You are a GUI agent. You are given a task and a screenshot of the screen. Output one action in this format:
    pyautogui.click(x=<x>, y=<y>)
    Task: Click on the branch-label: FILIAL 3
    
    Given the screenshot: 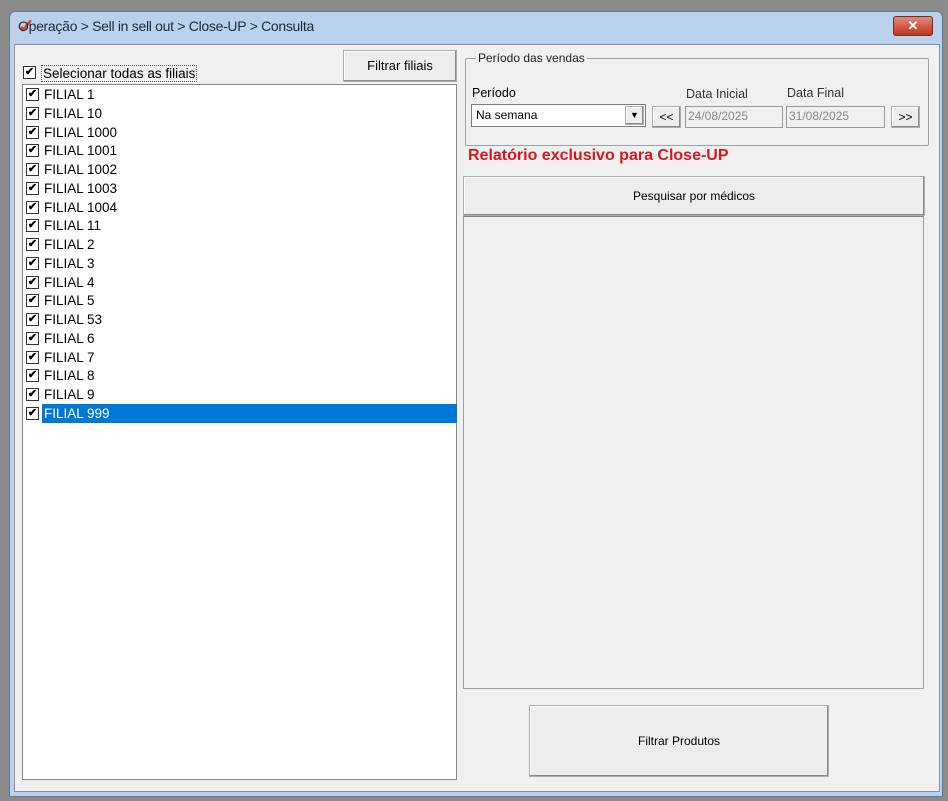 What is the action you would take?
    pyautogui.click(x=69, y=263)
    